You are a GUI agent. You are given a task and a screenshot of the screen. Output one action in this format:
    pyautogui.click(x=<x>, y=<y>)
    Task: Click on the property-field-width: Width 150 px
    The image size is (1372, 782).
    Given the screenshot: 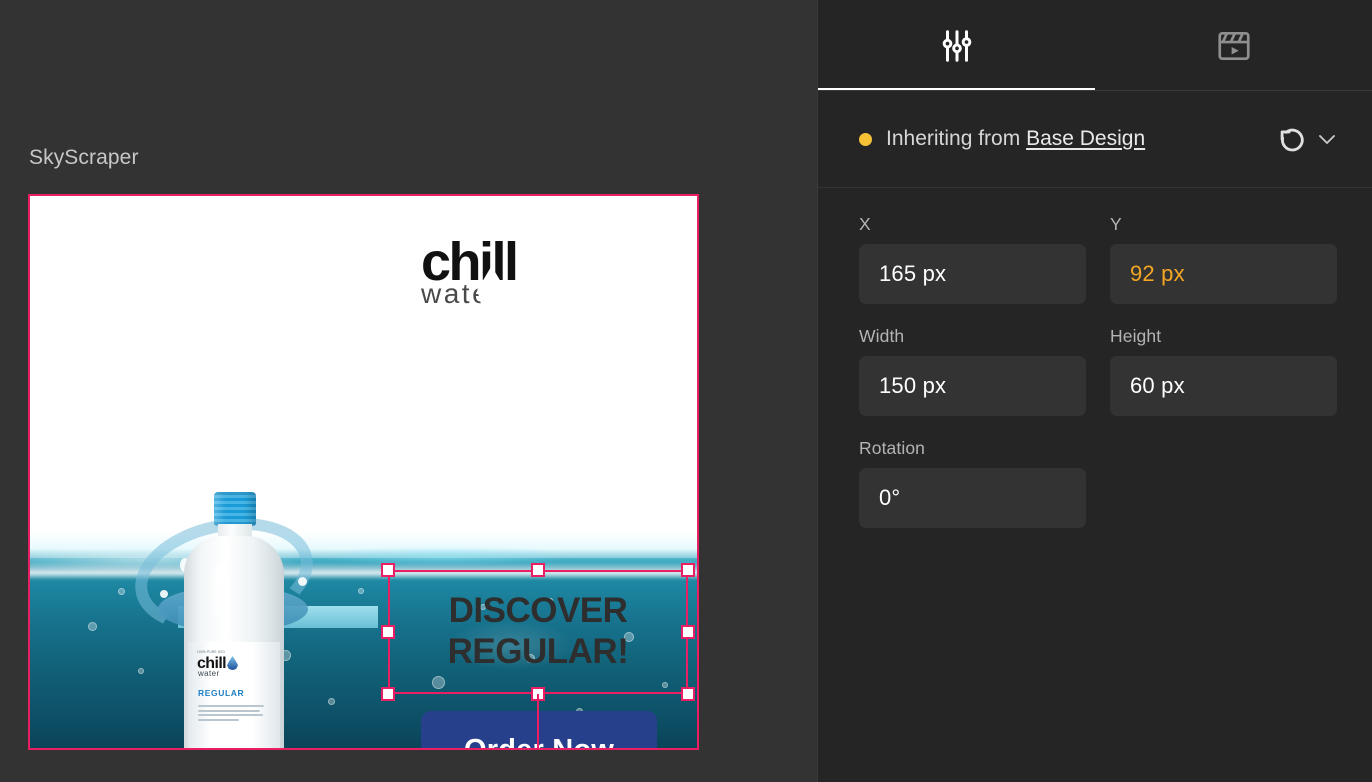 What is the action you would take?
    pyautogui.click(x=972, y=371)
    